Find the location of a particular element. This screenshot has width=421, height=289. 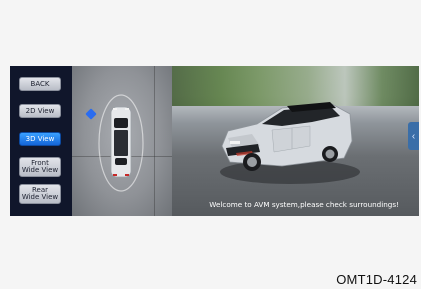

2d-view-button-label: 2D View is located at coordinates (40, 110).